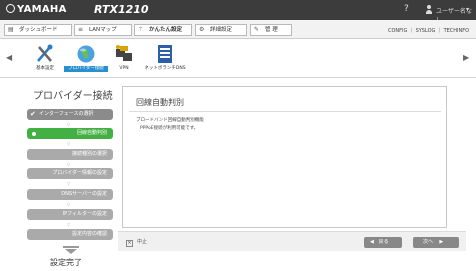 This screenshot has height=271, width=476. What do you see at coordinates (70, 194) in the screenshot?
I see `wizard-step-dns-server: DNSサーバーの設定` at bounding box center [70, 194].